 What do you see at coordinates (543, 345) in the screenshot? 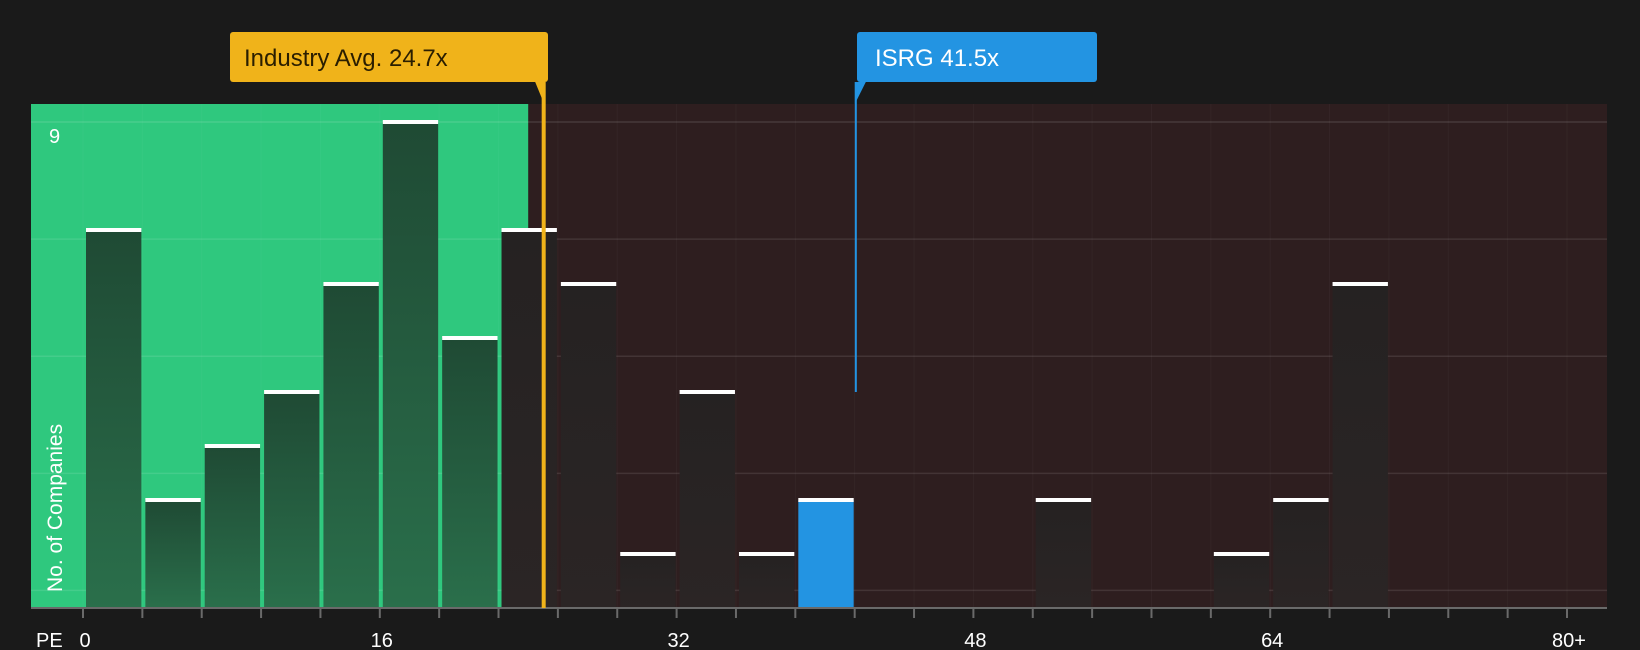
I see `industry-marker-line` at bounding box center [543, 345].